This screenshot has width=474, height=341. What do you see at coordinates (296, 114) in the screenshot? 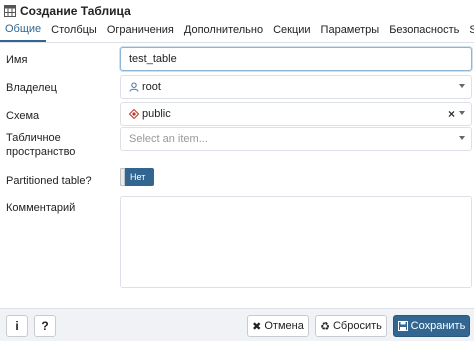
I see `schema-select: public ×` at bounding box center [296, 114].